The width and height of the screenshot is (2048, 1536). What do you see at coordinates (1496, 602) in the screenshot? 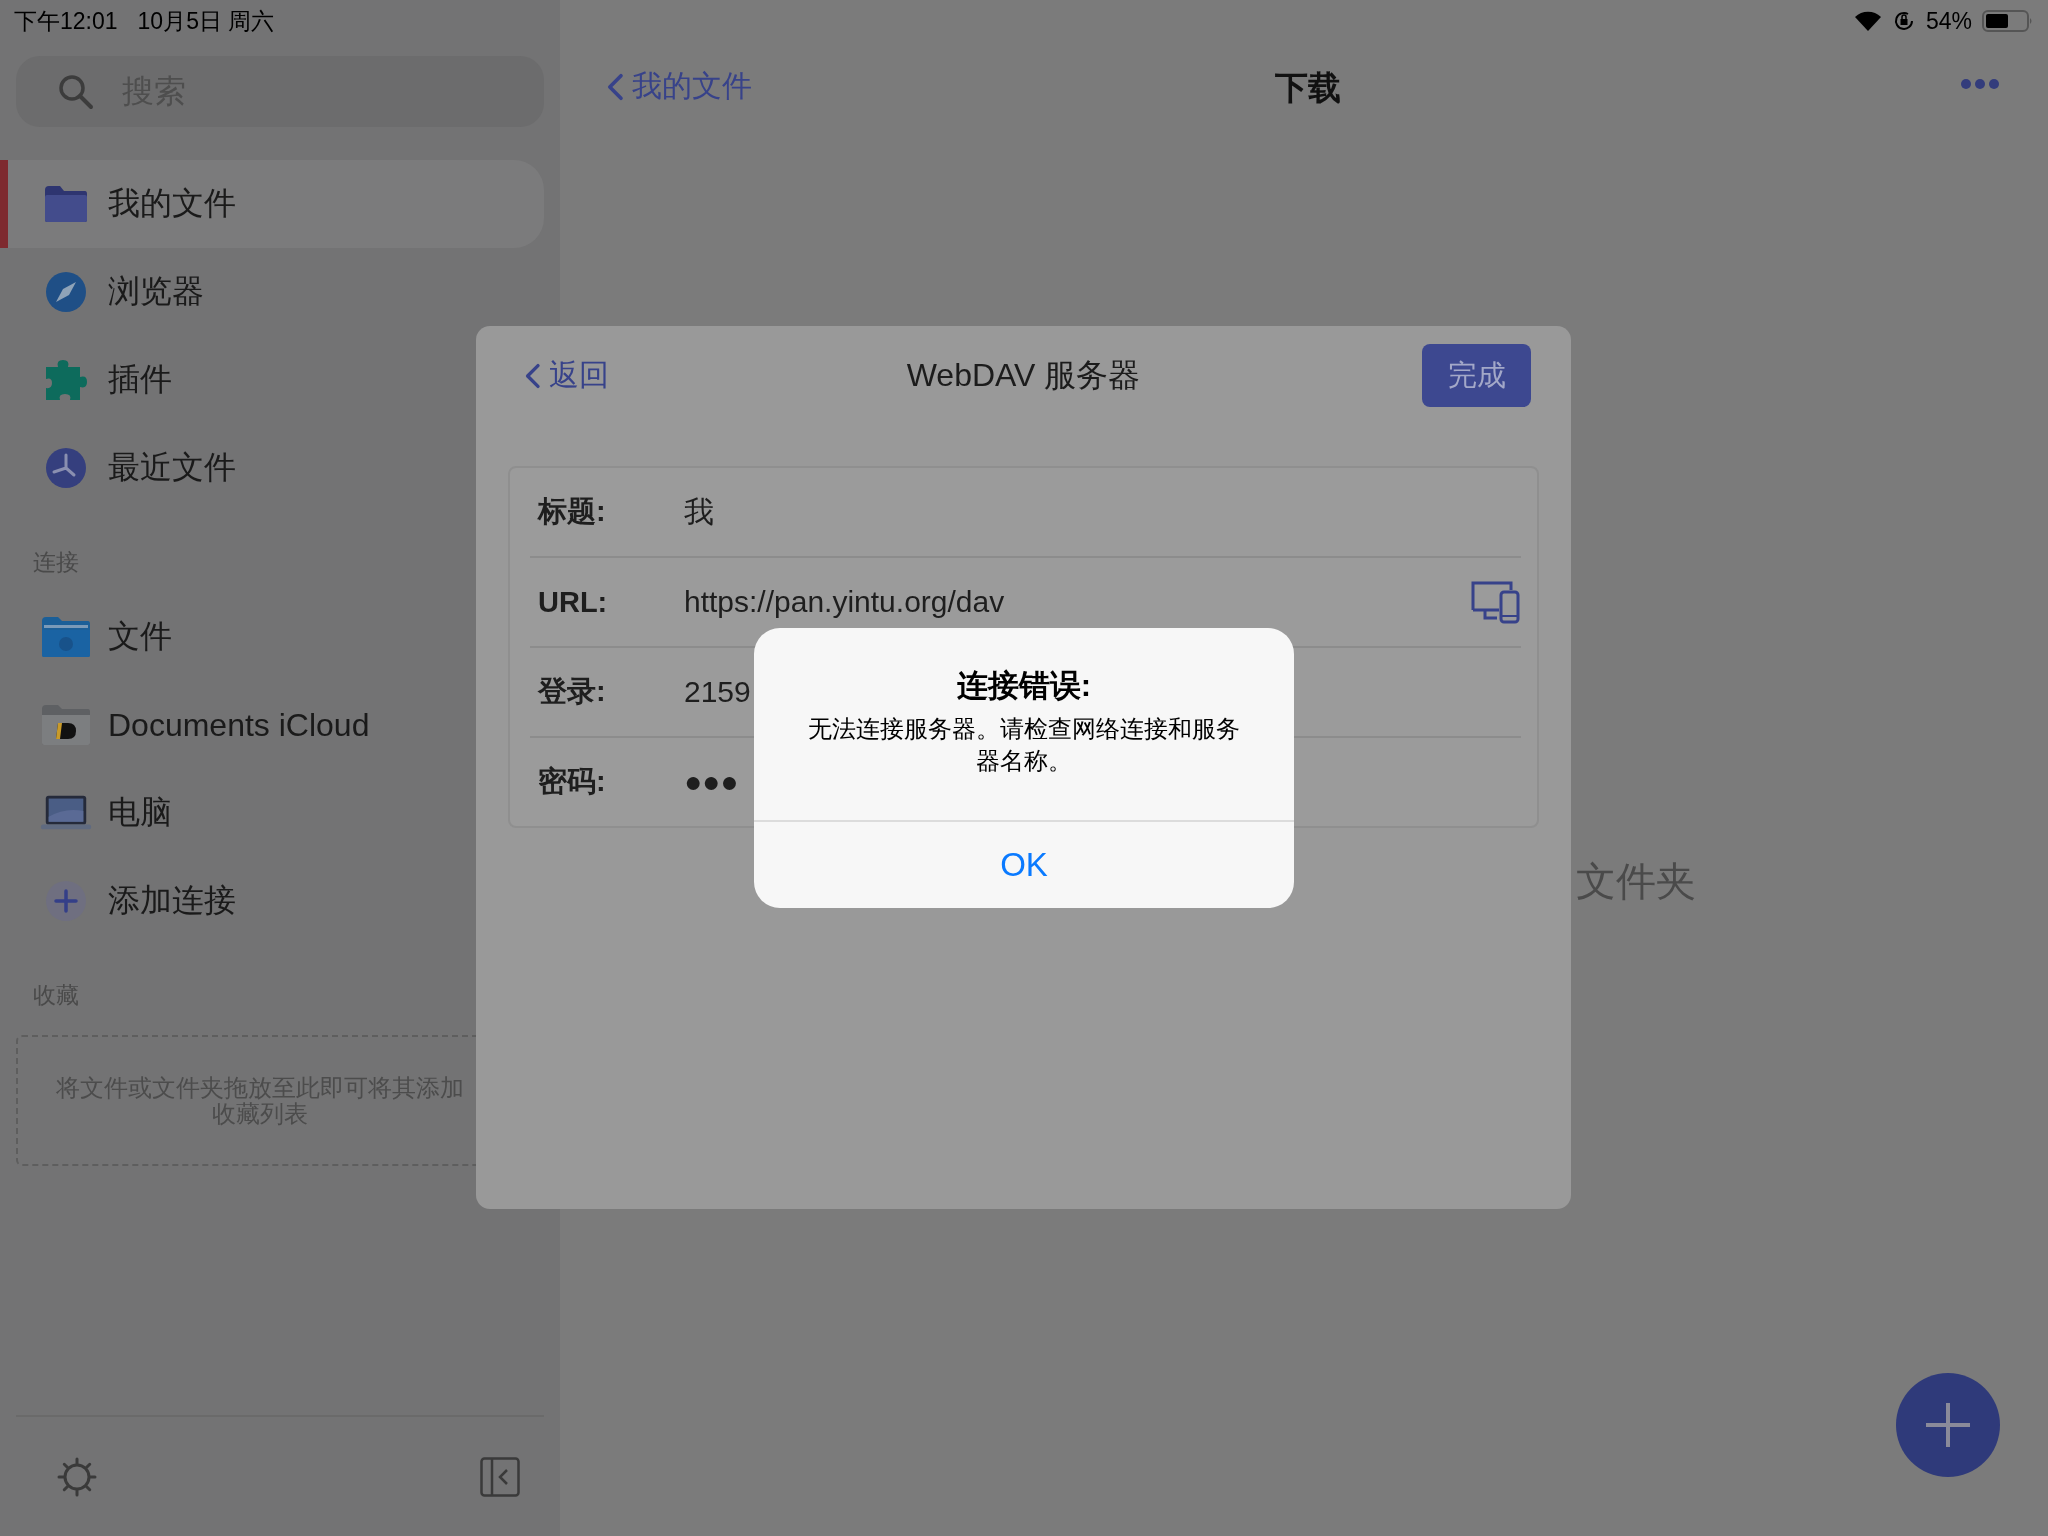
I see `devices-icon` at bounding box center [1496, 602].